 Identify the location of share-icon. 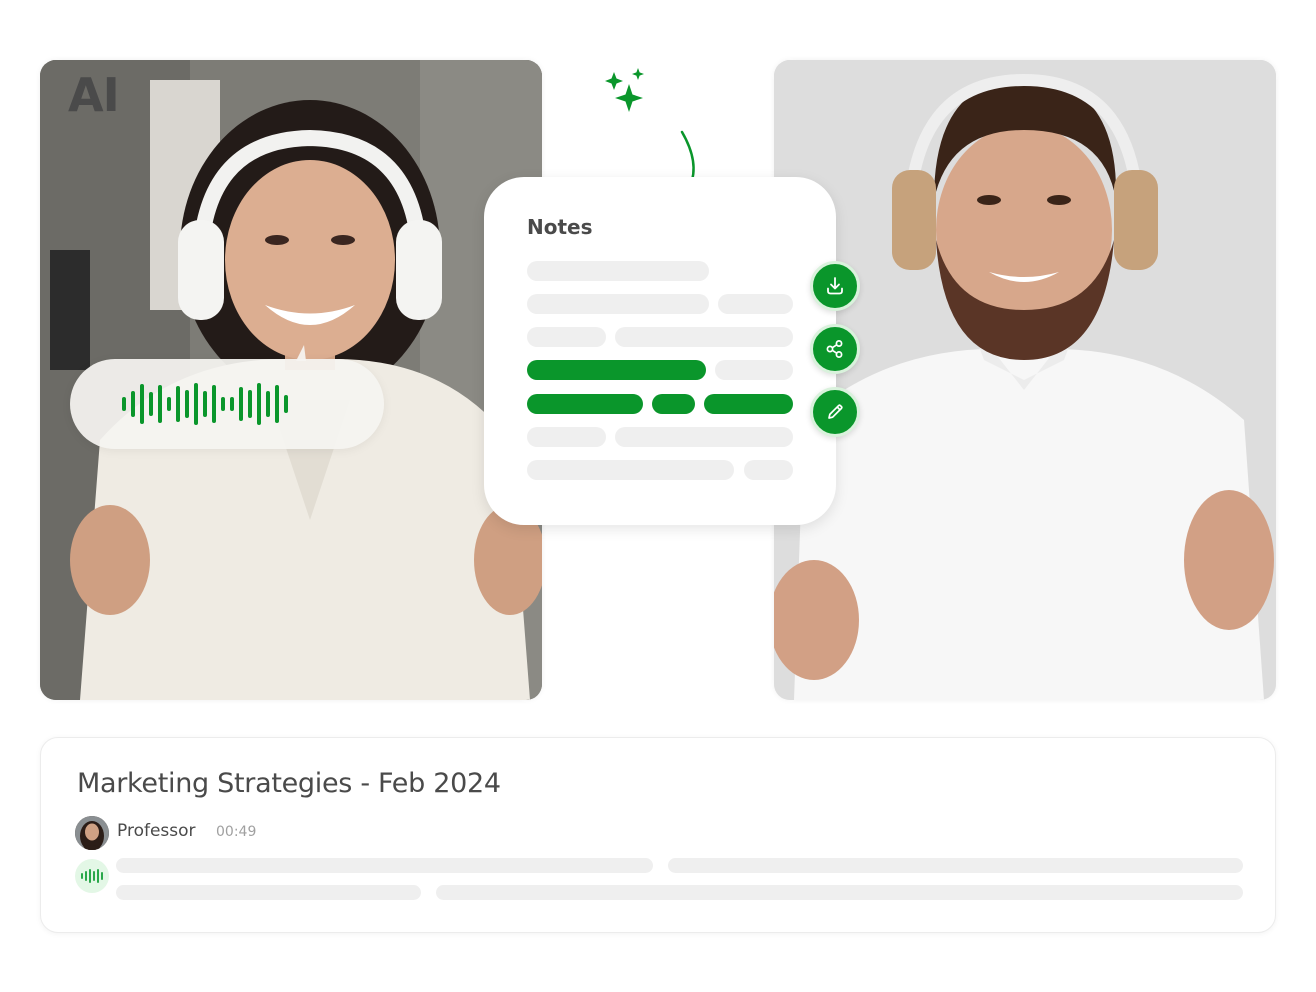
(834, 349).